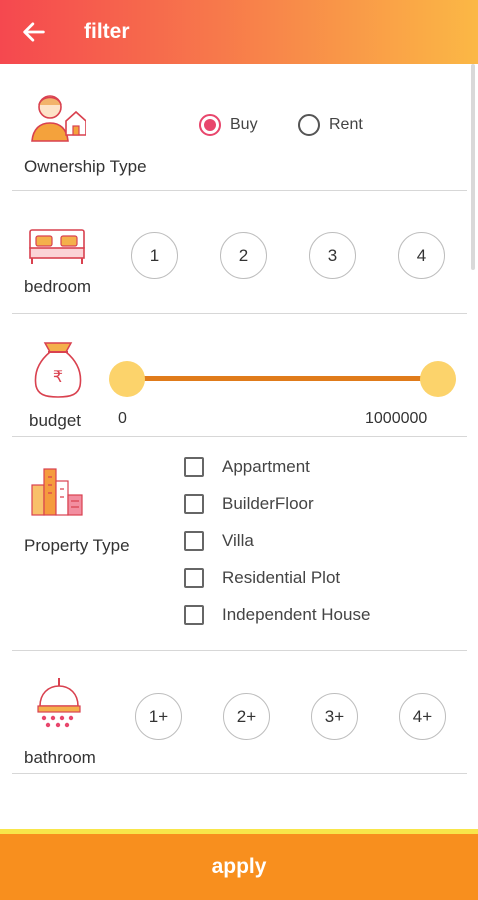 The image size is (478, 900). I want to click on budget-label: budget, so click(55, 420).